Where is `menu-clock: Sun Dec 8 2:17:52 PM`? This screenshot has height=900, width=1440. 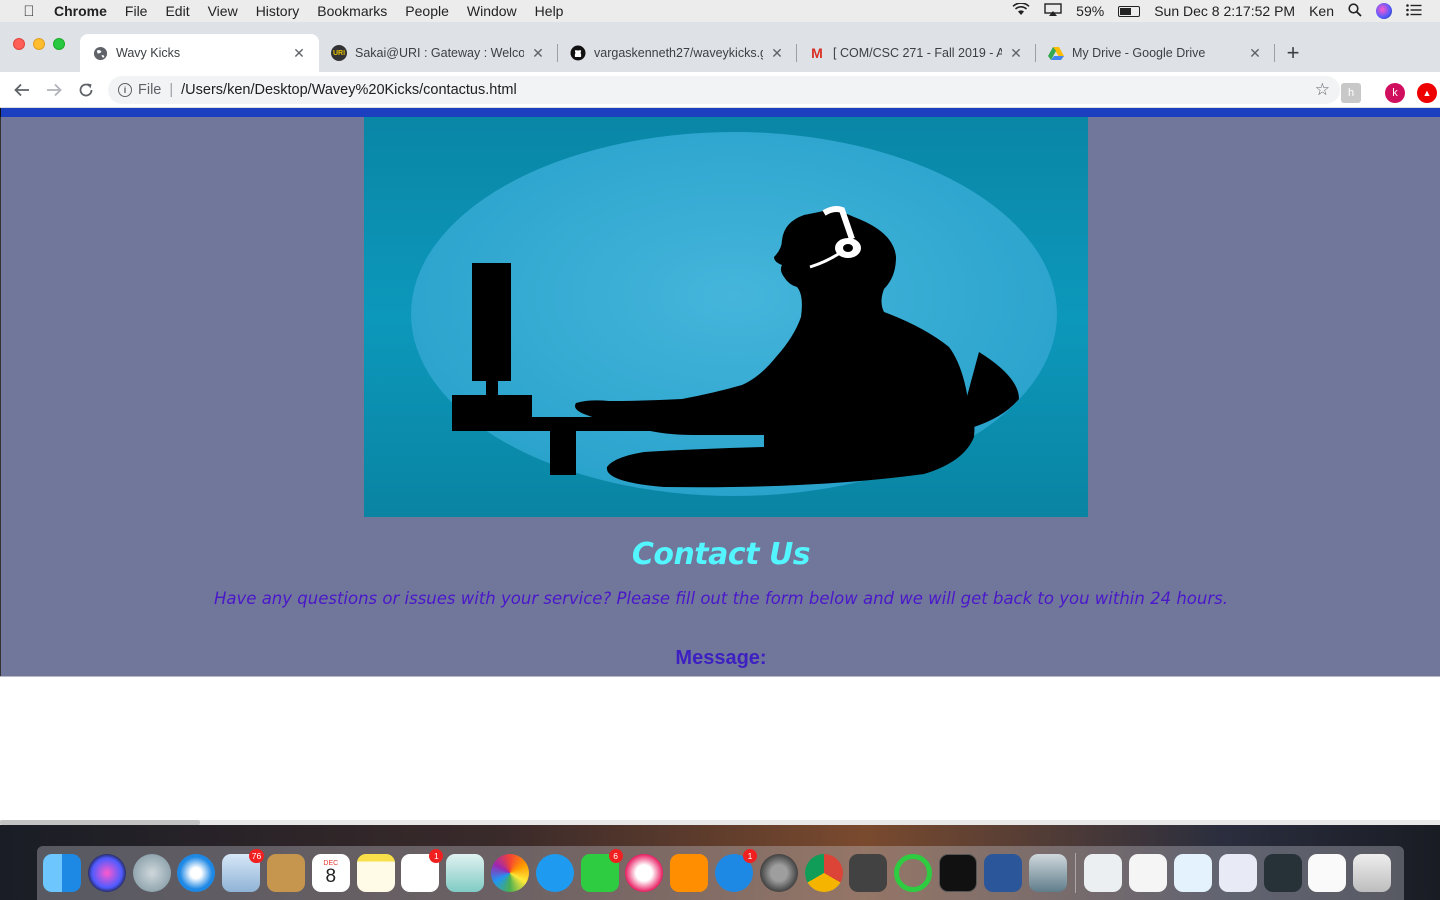
menu-clock: Sun Dec 8 2:17:52 PM is located at coordinates (1224, 11).